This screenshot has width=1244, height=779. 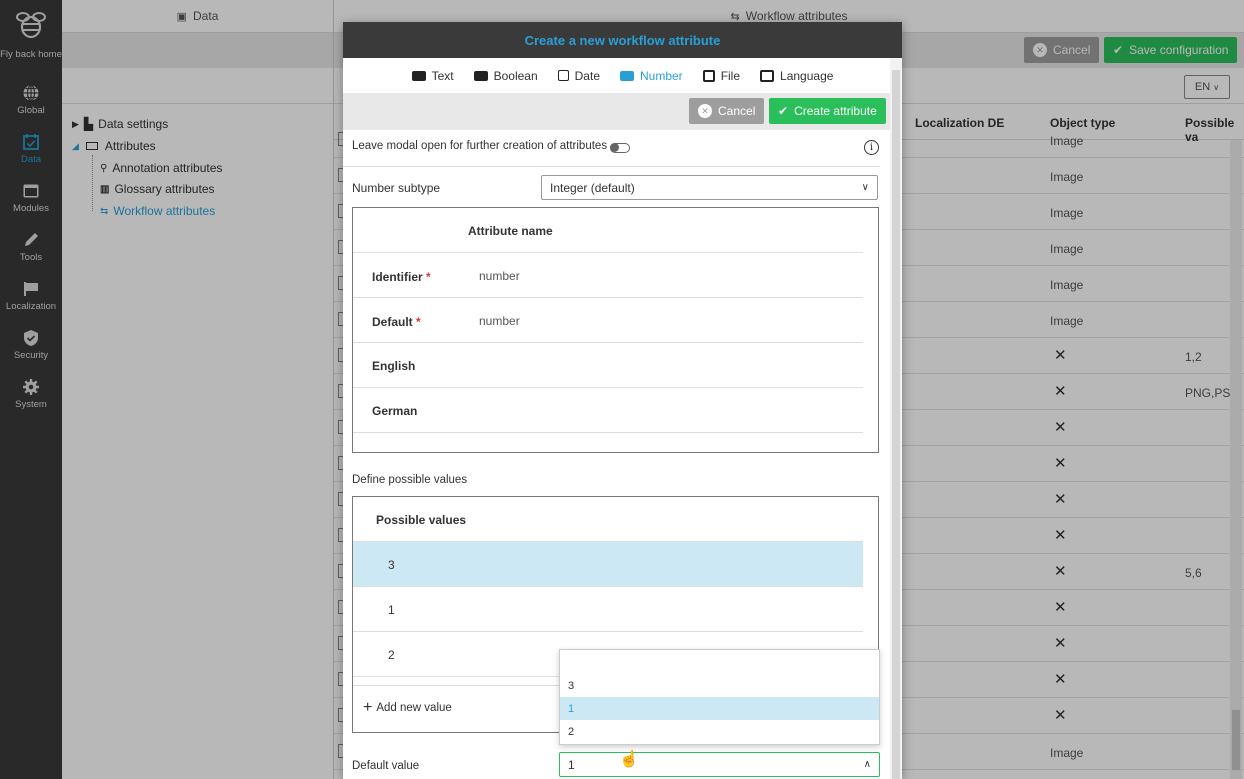 What do you see at coordinates (709, 187) in the screenshot?
I see `number-subtype-select: Integer (default) ∨` at bounding box center [709, 187].